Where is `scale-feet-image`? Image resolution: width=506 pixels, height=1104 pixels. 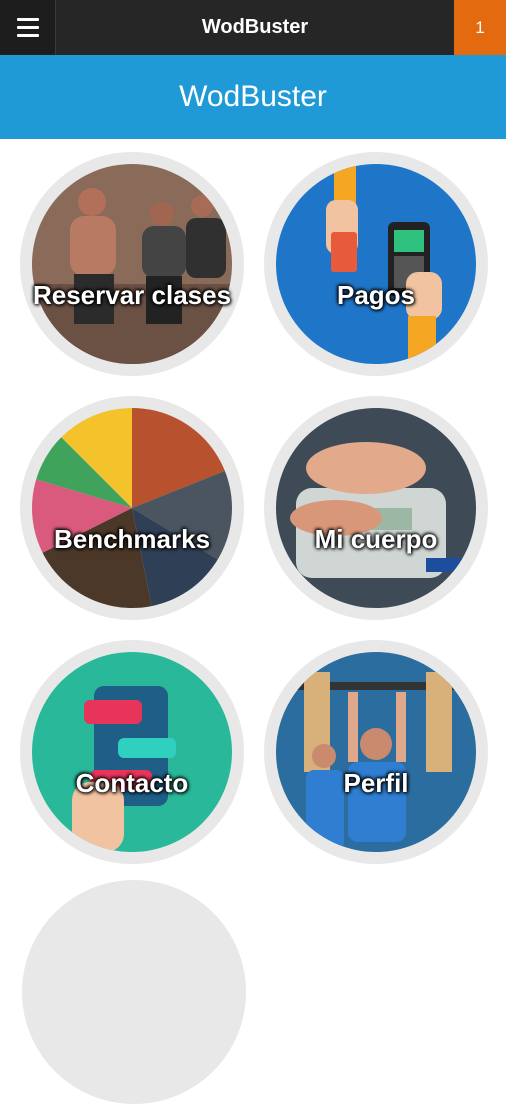 scale-feet-image is located at coordinates (376, 508).